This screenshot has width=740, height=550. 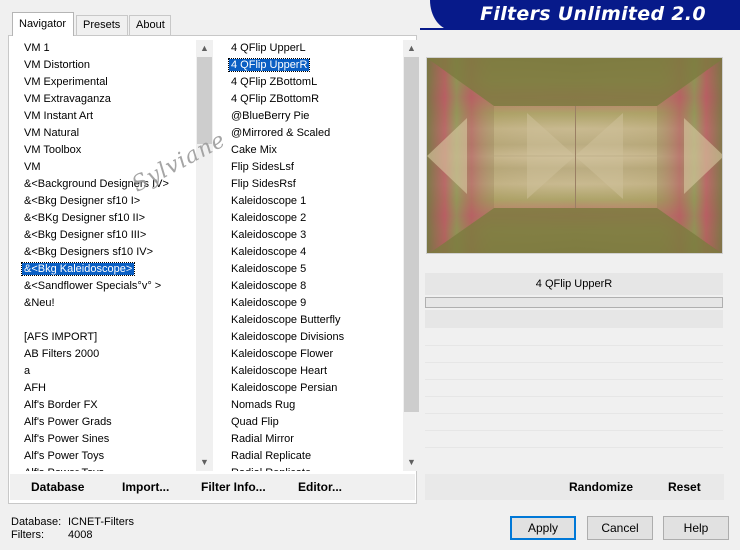 What do you see at coordinates (315, 405) in the screenshot?
I see `list-item: Nomads Rug` at bounding box center [315, 405].